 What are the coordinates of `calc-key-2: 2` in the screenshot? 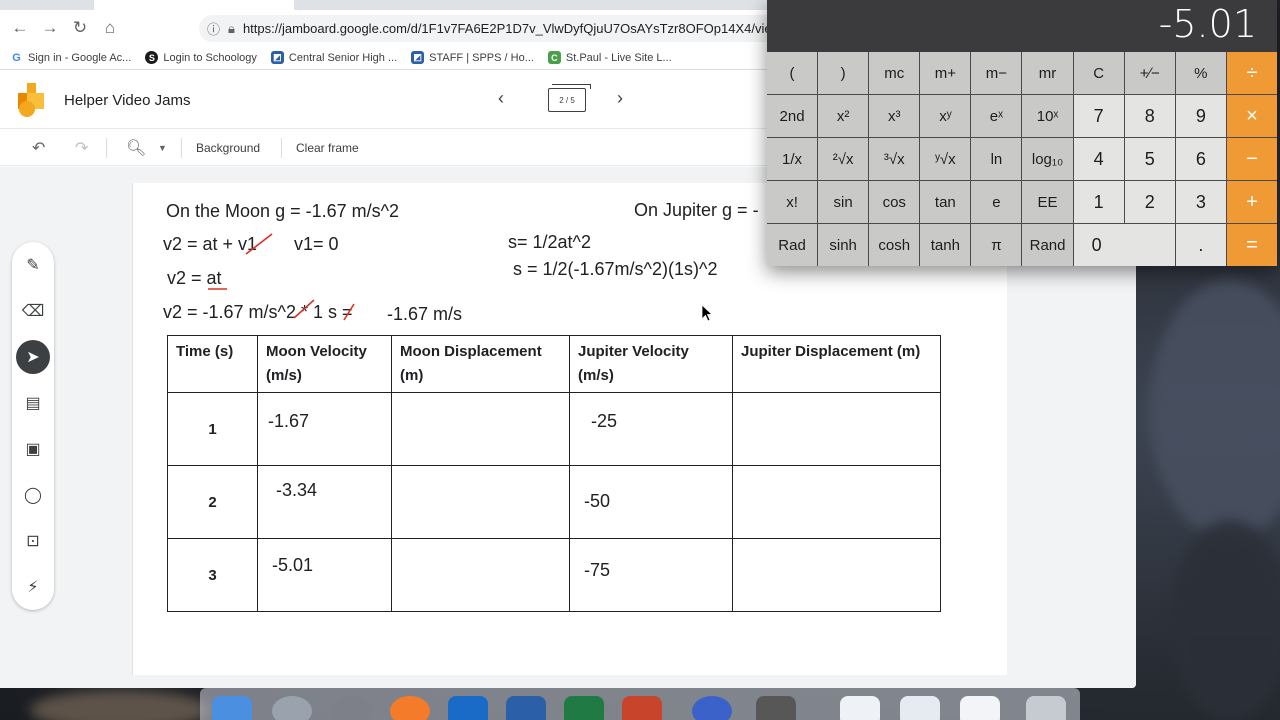 It's located at (1149, 202).